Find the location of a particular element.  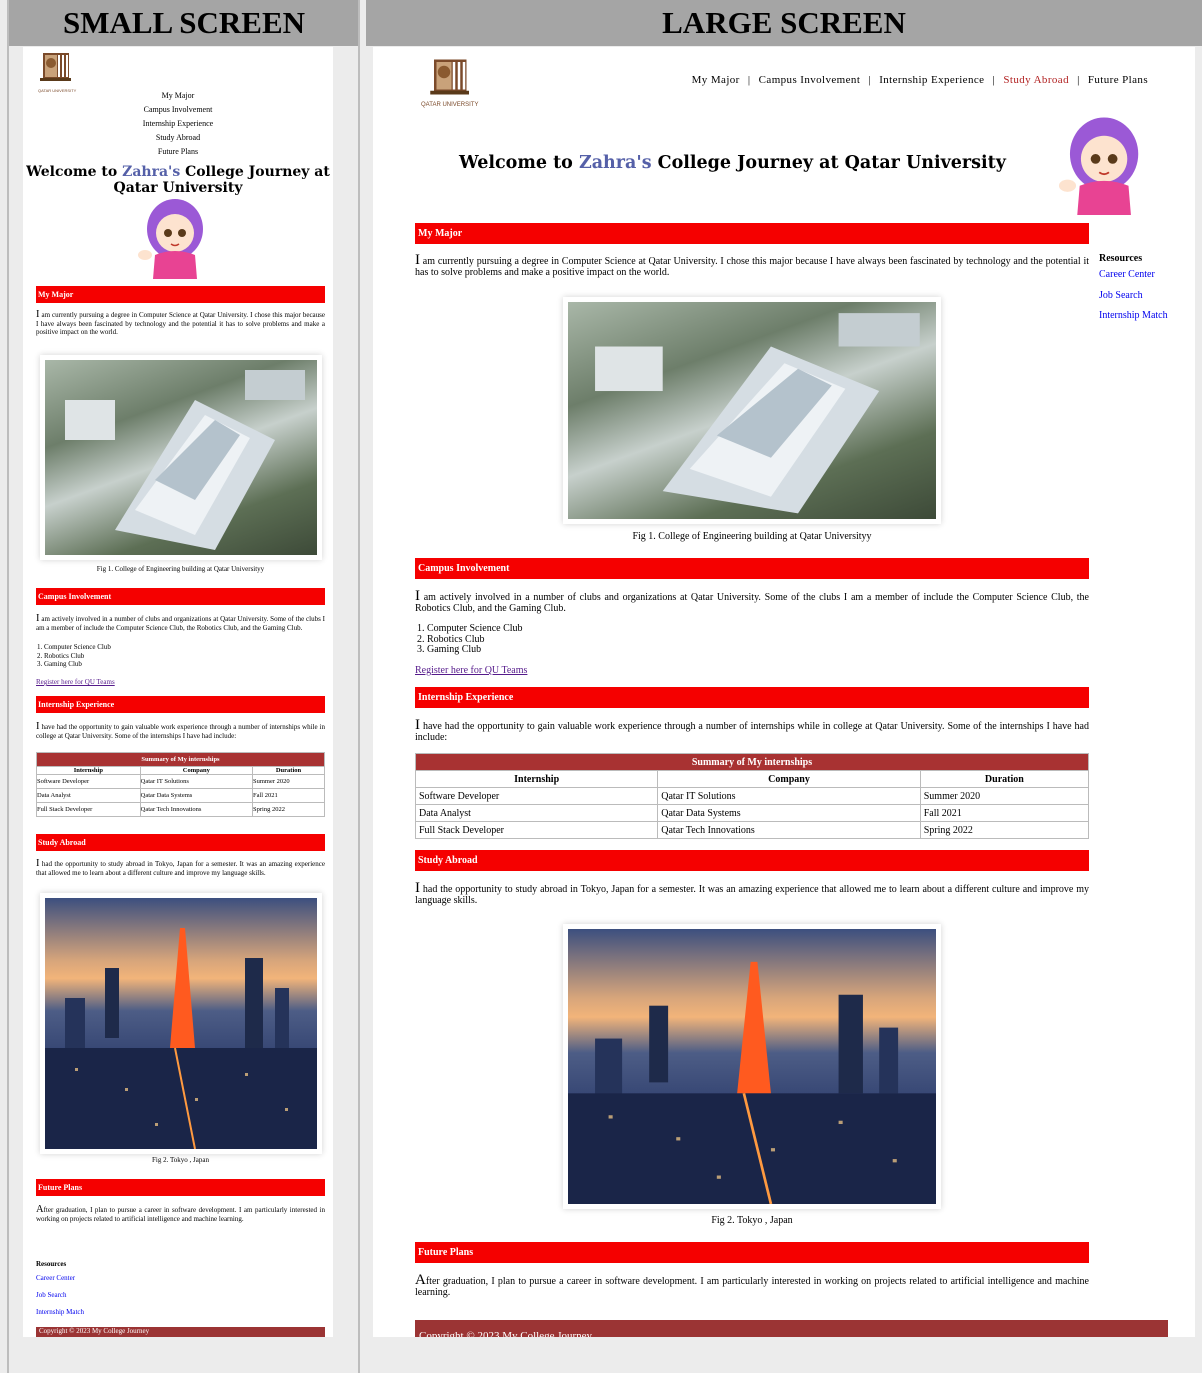

table-cell: Fall 2021 is located at coordinates (288, 795).